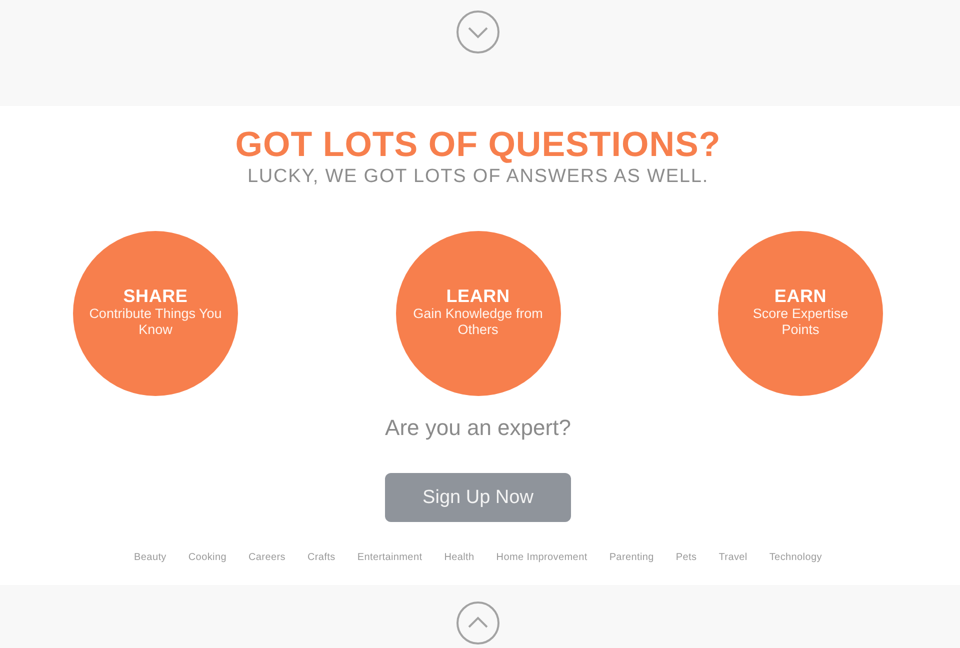 This screenshot has height=648, width=960. What do you see at coordinates (207, 557) in the screenshot?
I see `category-link: Cooking` at bounding box center [207, 557].